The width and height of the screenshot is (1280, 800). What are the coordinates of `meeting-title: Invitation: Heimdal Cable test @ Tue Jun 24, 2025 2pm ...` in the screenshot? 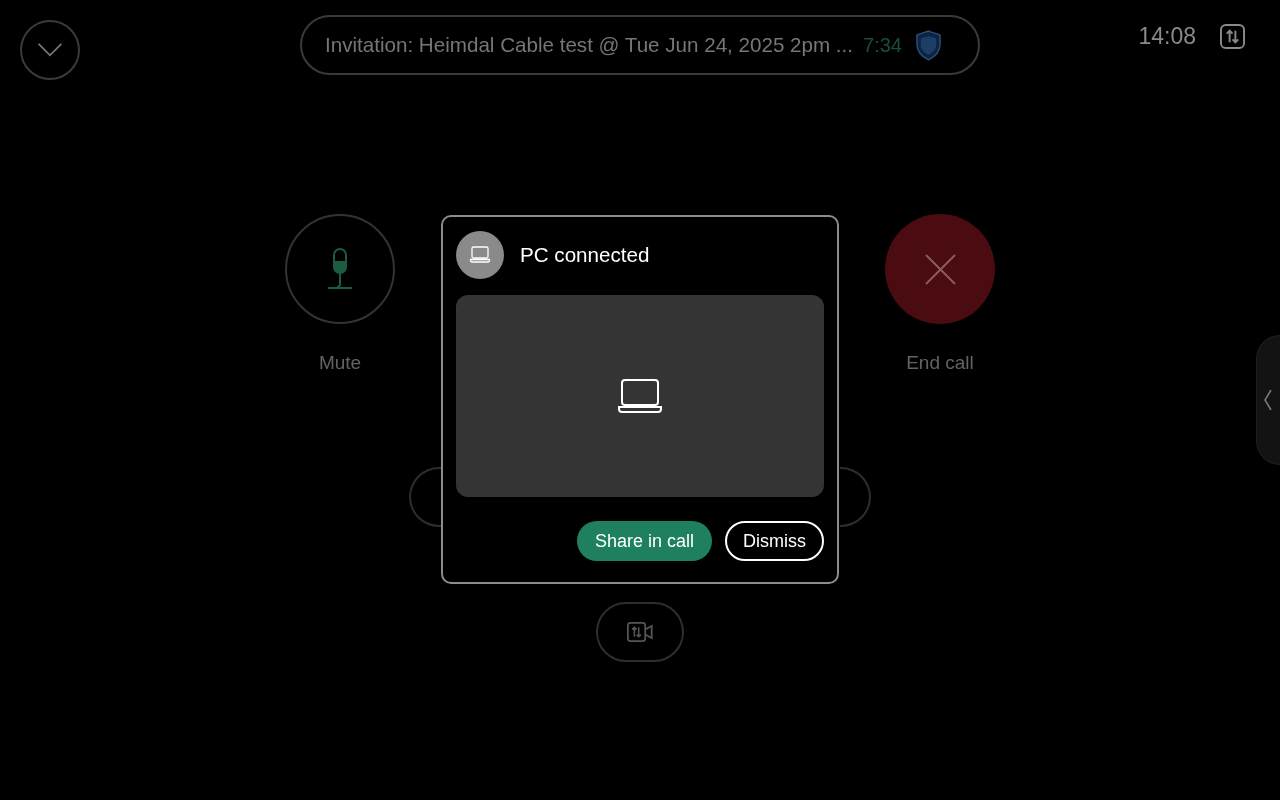 It's located at (589, 45).